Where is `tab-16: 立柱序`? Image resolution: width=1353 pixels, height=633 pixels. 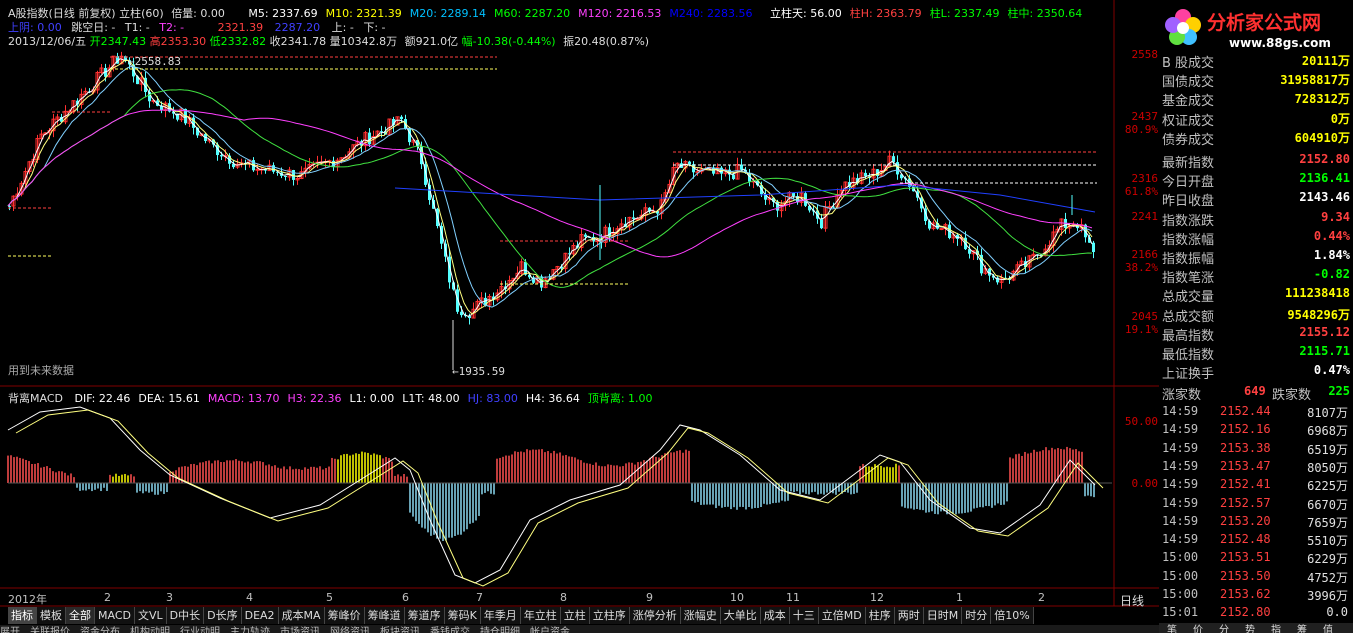
tab-16: 立柱序 is located at coordinates (609, 615).